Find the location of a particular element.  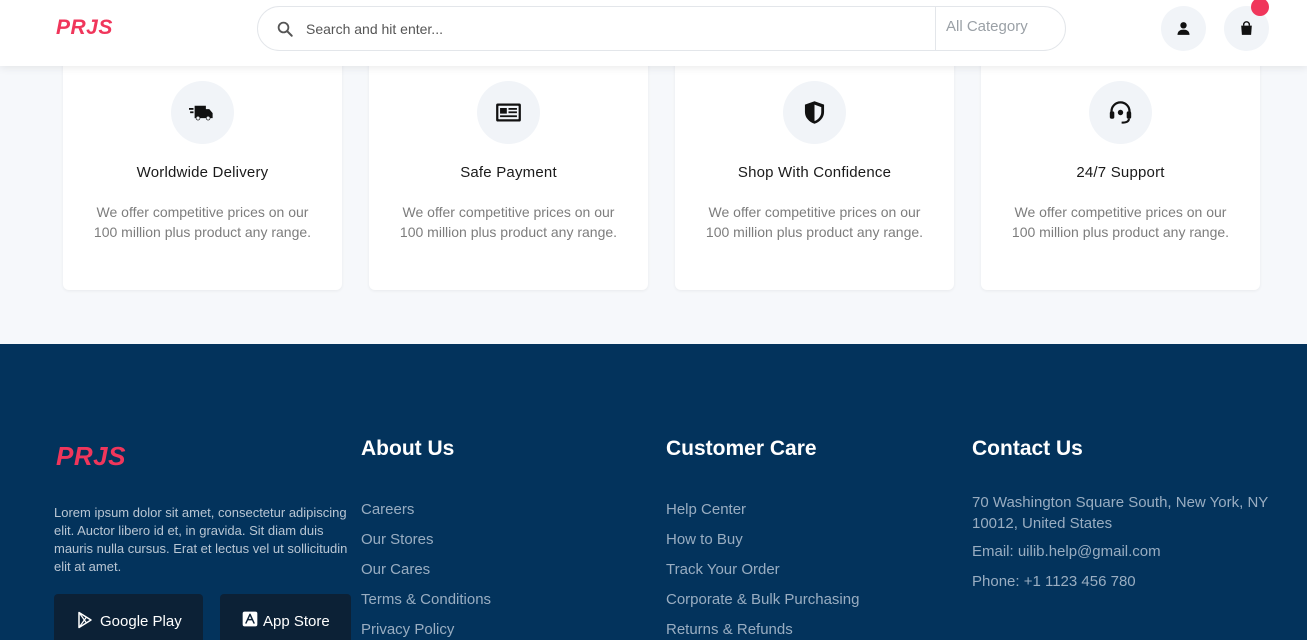

footer-link-our-stores: Our Stores is located at coordinates (426, 540).